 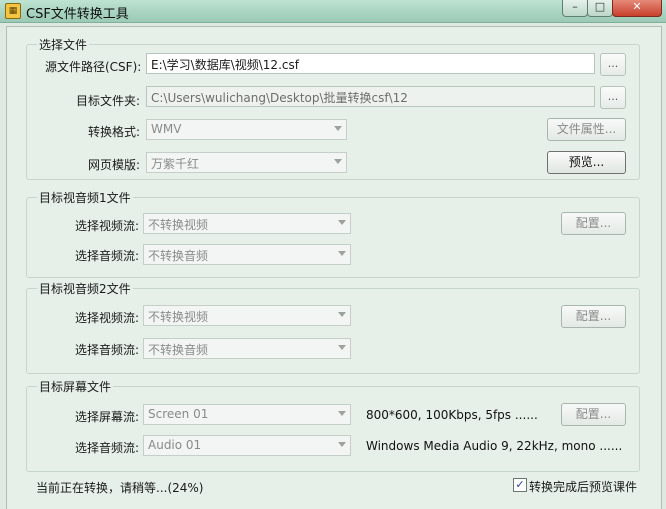 What do you see at coordinates (114, 165) in the screenshot?
I see `template-label: 网页模版:` at bounding box center [114, 165].